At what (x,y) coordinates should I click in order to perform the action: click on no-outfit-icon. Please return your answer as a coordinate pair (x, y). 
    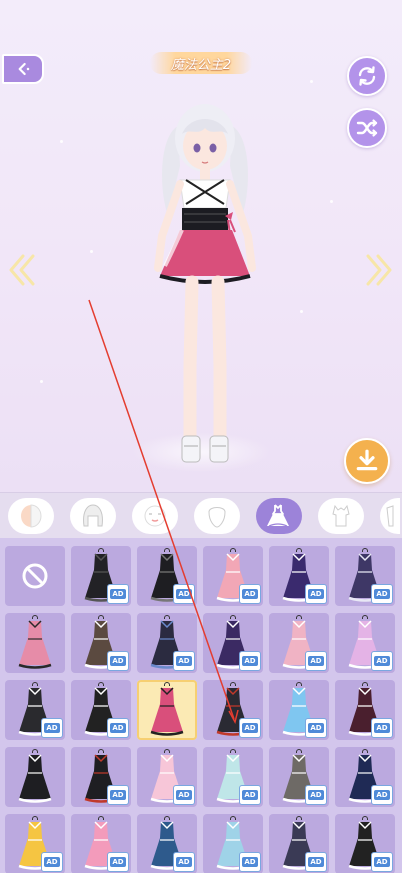
    Looking at the image, I should click on (35, 576).